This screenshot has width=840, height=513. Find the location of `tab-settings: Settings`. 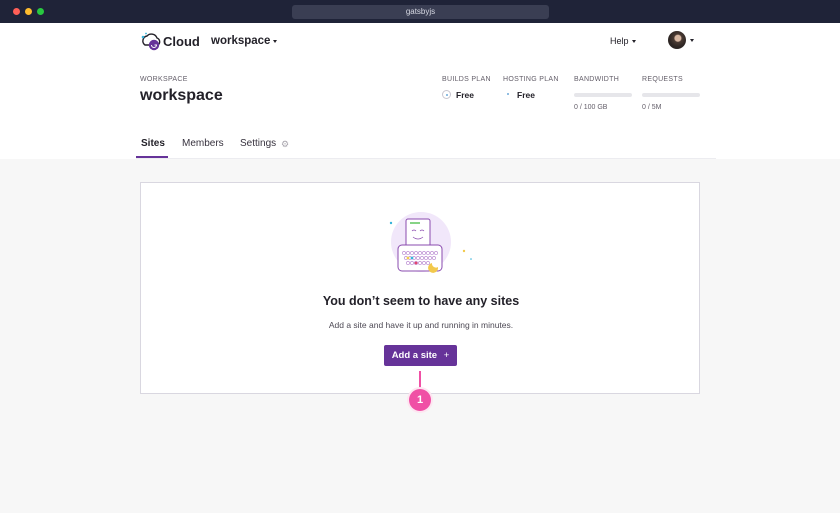

tab-settings: Settings is located at coordinates (258, 143).